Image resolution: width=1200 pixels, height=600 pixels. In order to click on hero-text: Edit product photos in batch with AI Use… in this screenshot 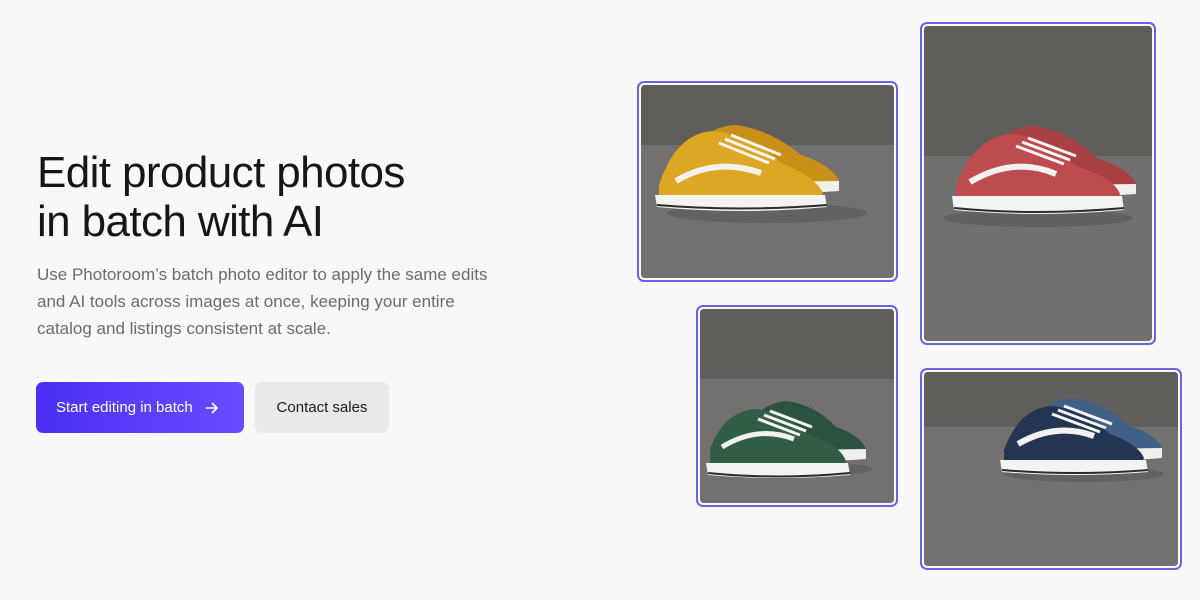, I will do `click(272, 245)`.